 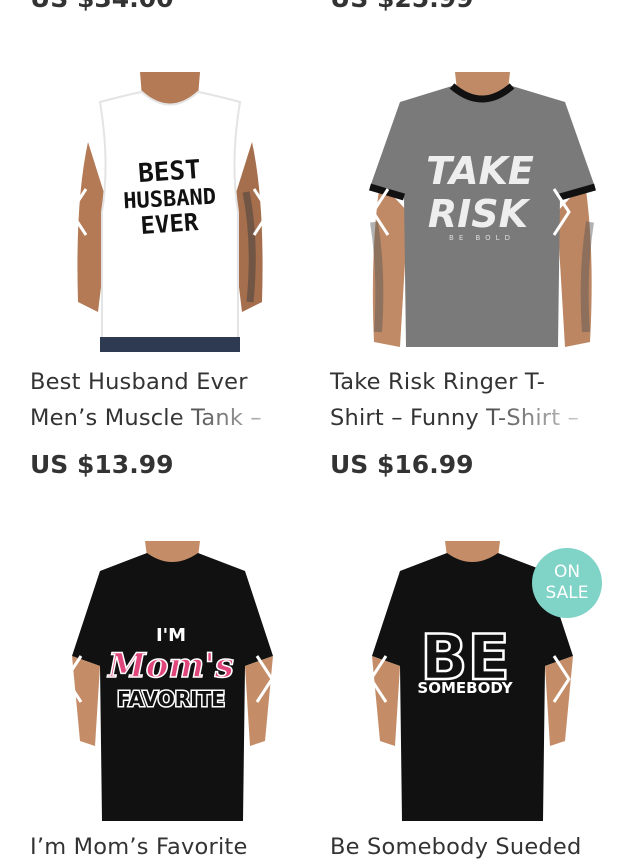 I want to click on product-title: I’m Mom’s Favorite, so click(x=175, y=847).